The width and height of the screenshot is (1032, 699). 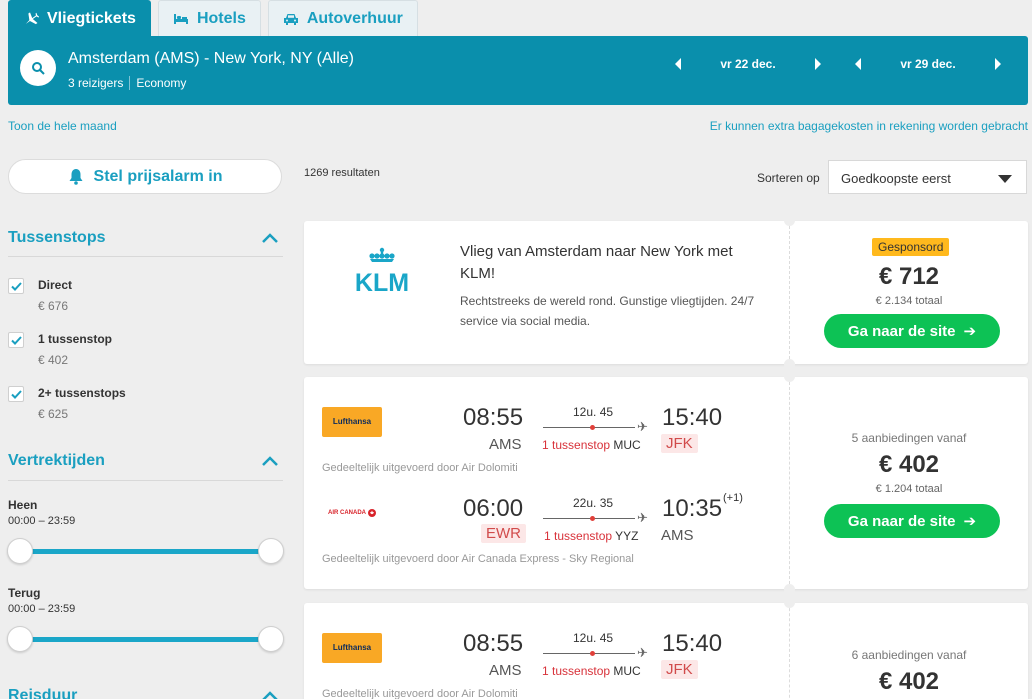 I want to click on search-icon, so click(x=38, y=68).